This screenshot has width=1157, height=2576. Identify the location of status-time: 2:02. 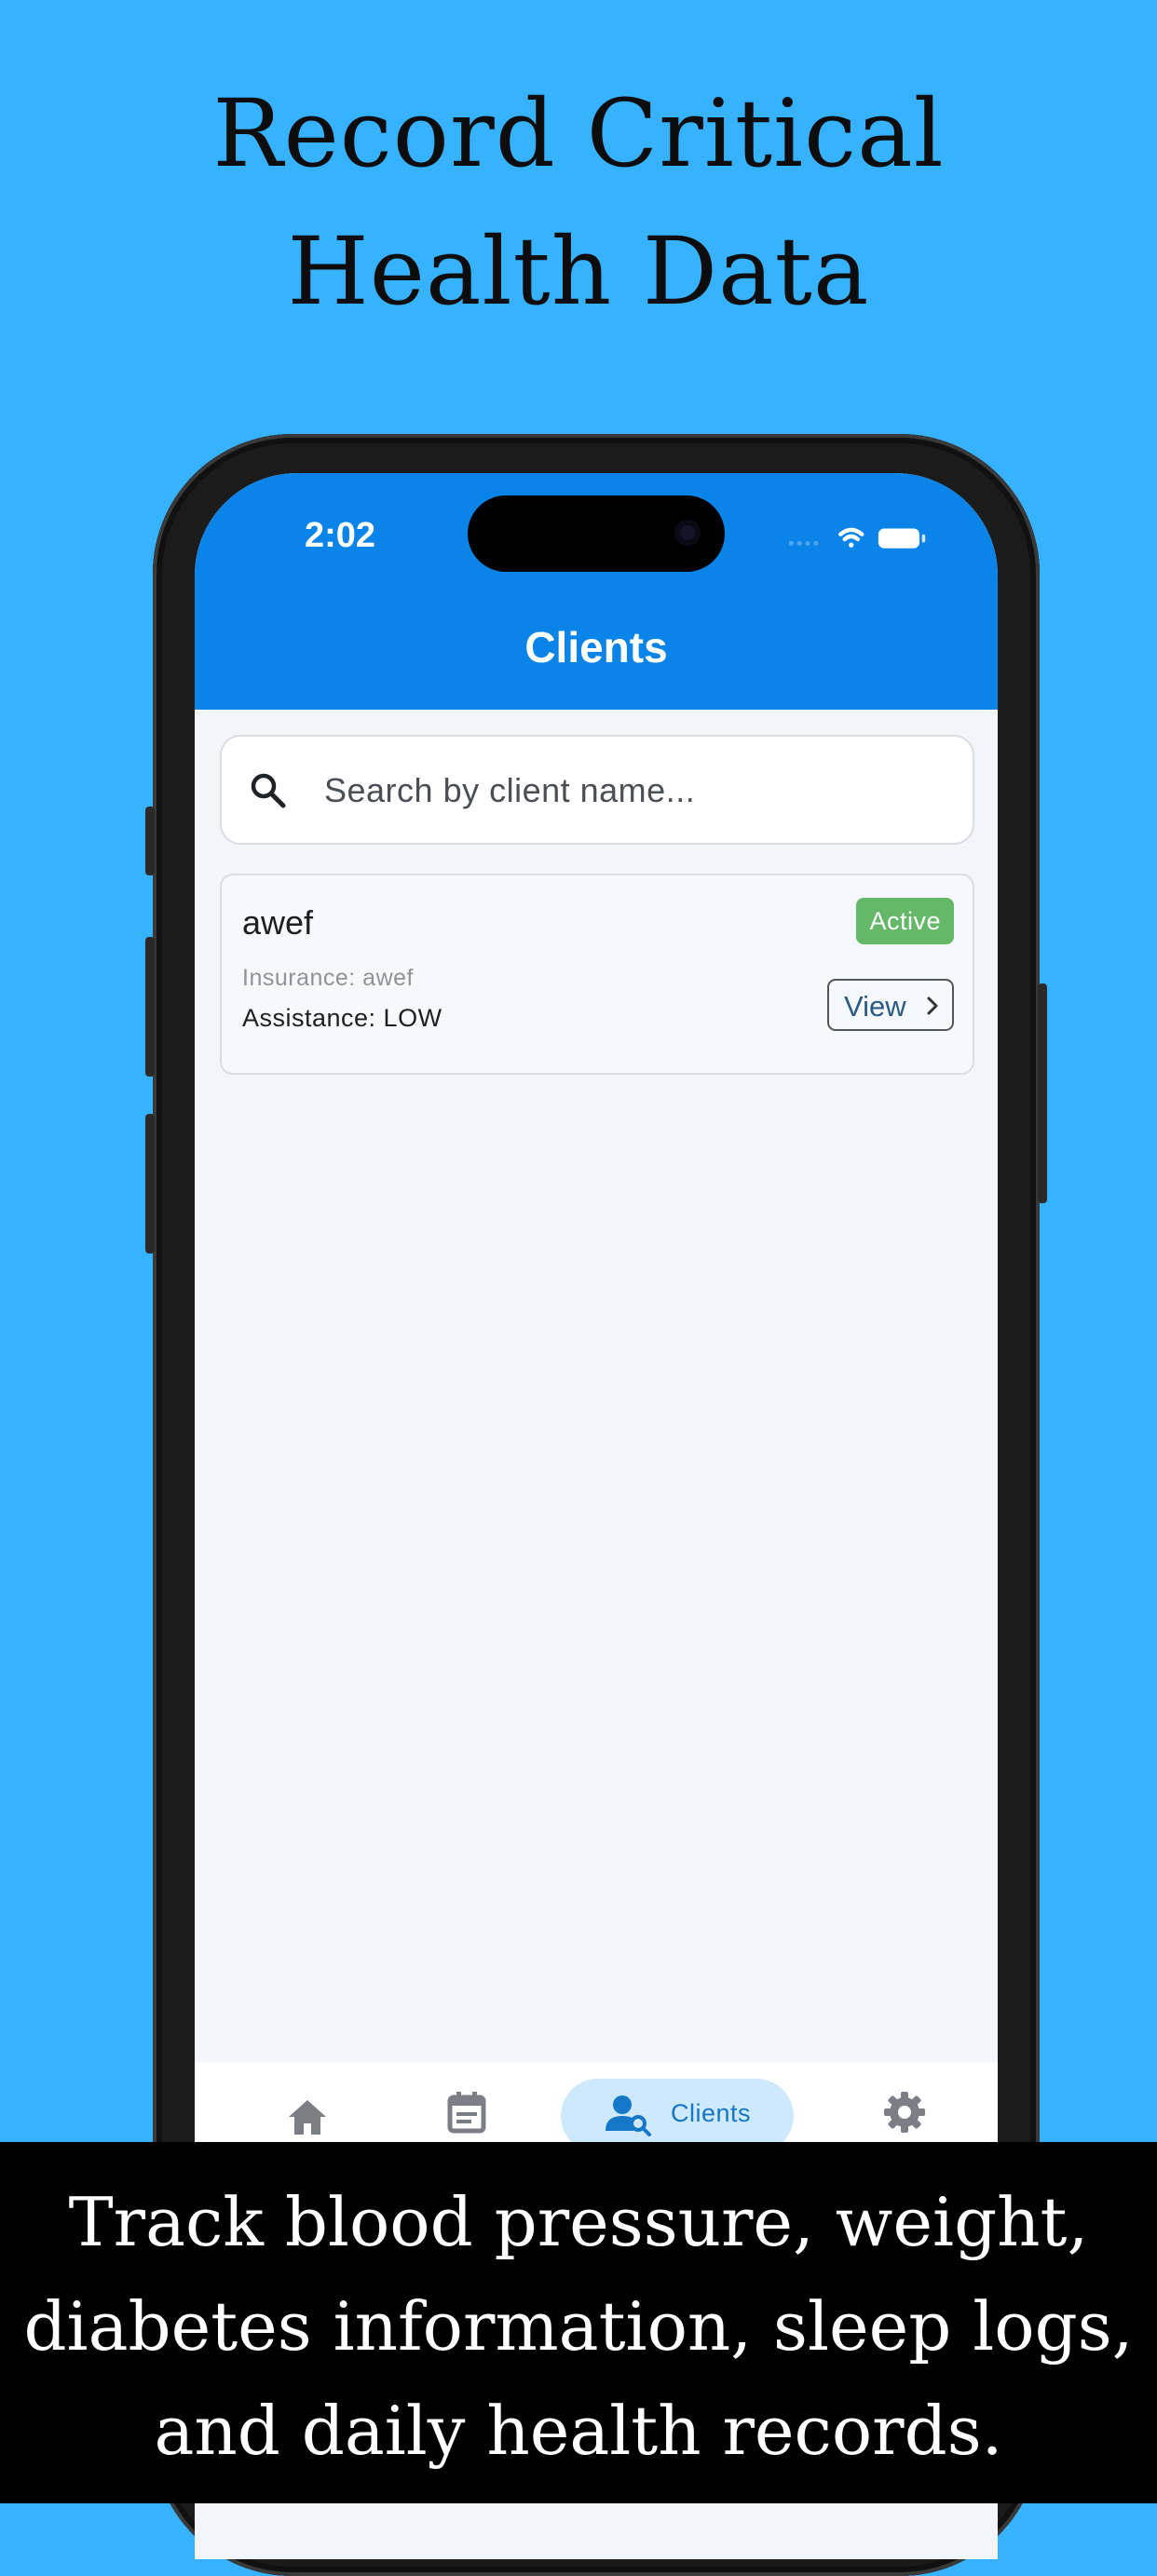
(340, 535).